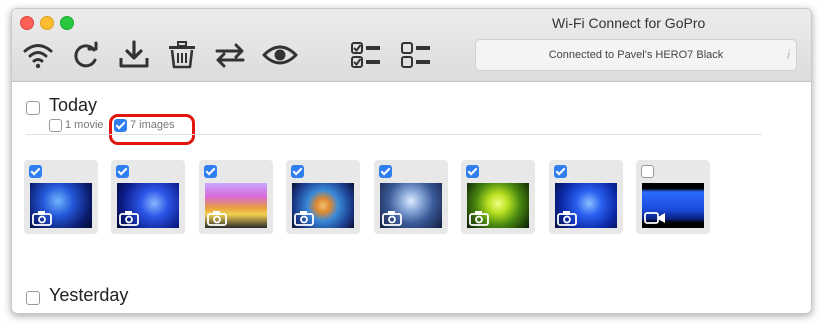 The height and width of the screenshot is (332, 830). What do you see at coordinates (629, 23) in the screenshot?
I see `window-title: Wi-Fi Connect for GoPro` at bounding box center [629, 23].